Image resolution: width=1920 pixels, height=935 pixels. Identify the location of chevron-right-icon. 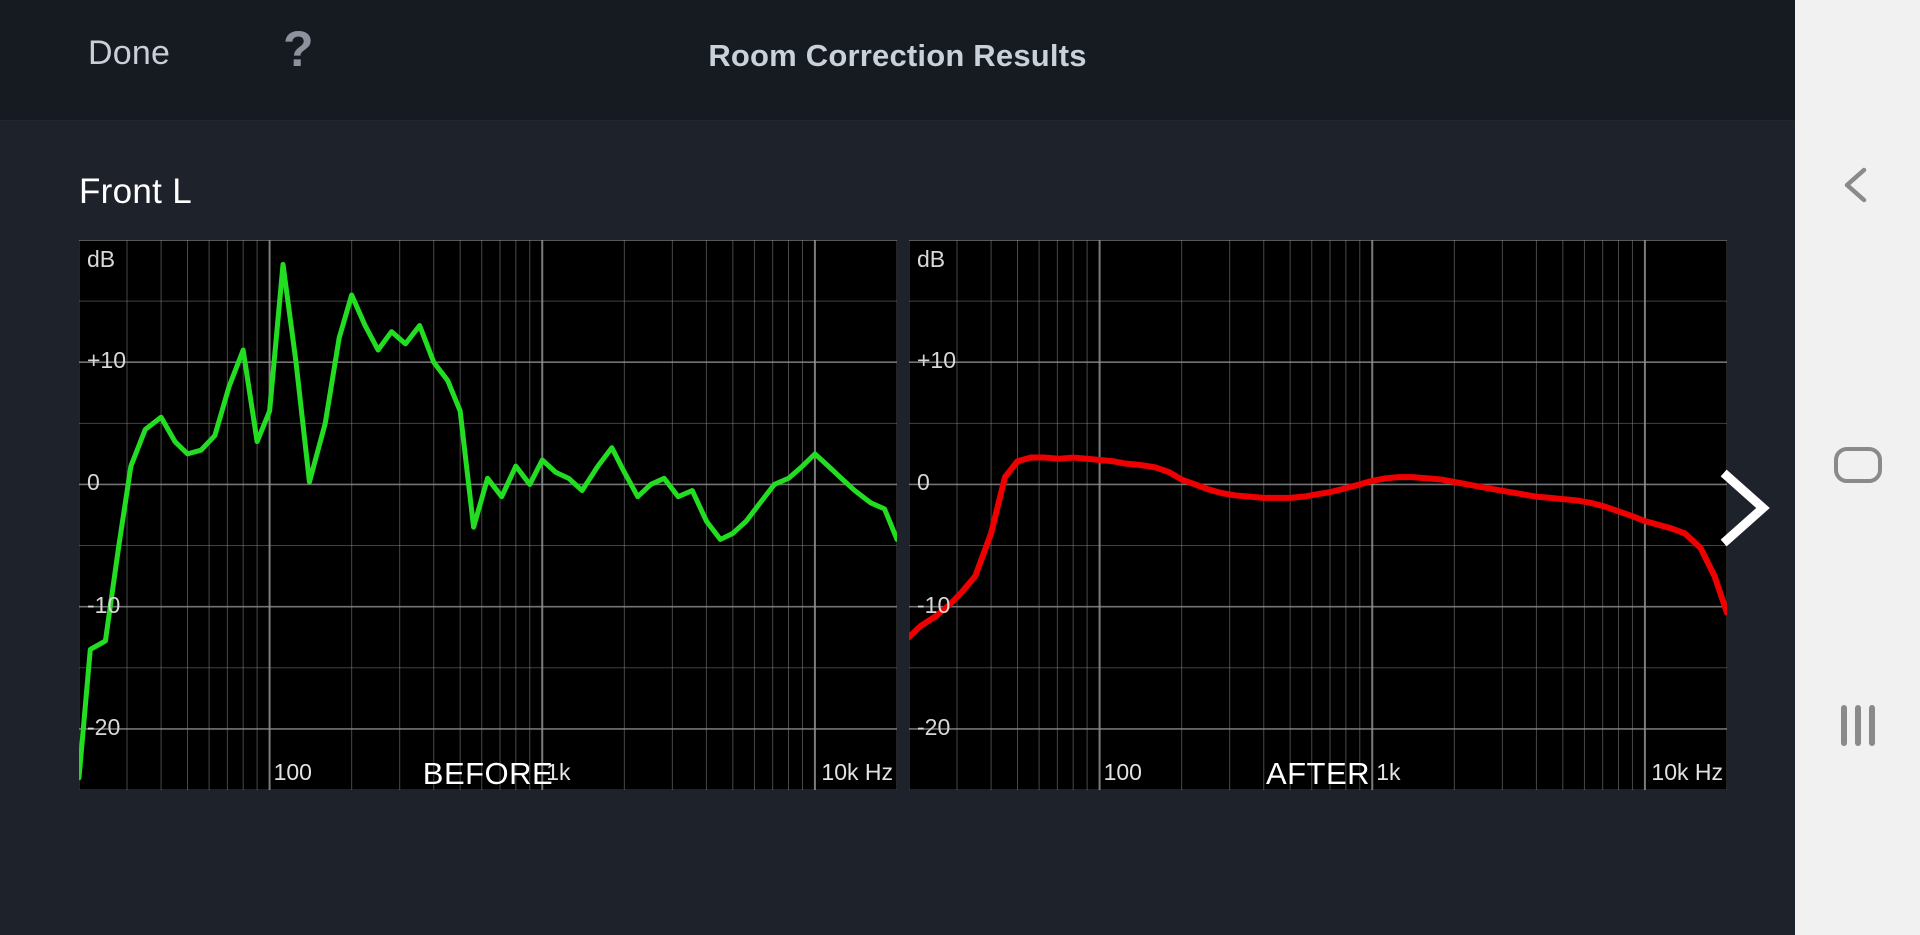
(1745, 508).